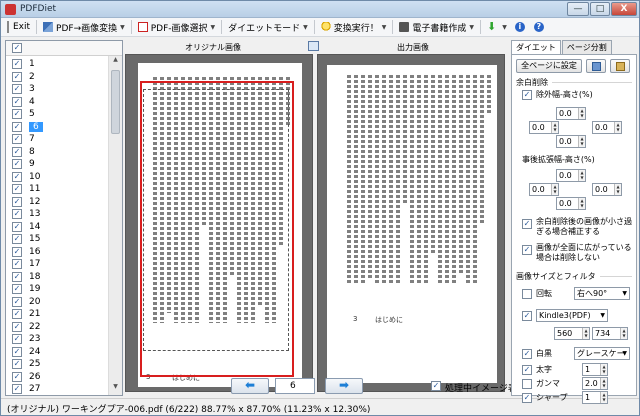 The width and height of the screenshot is (640, 416). Describe the element at coordinates (527, 294) in the screenshot. I see `rotate-checkbox: ✓` at that location.